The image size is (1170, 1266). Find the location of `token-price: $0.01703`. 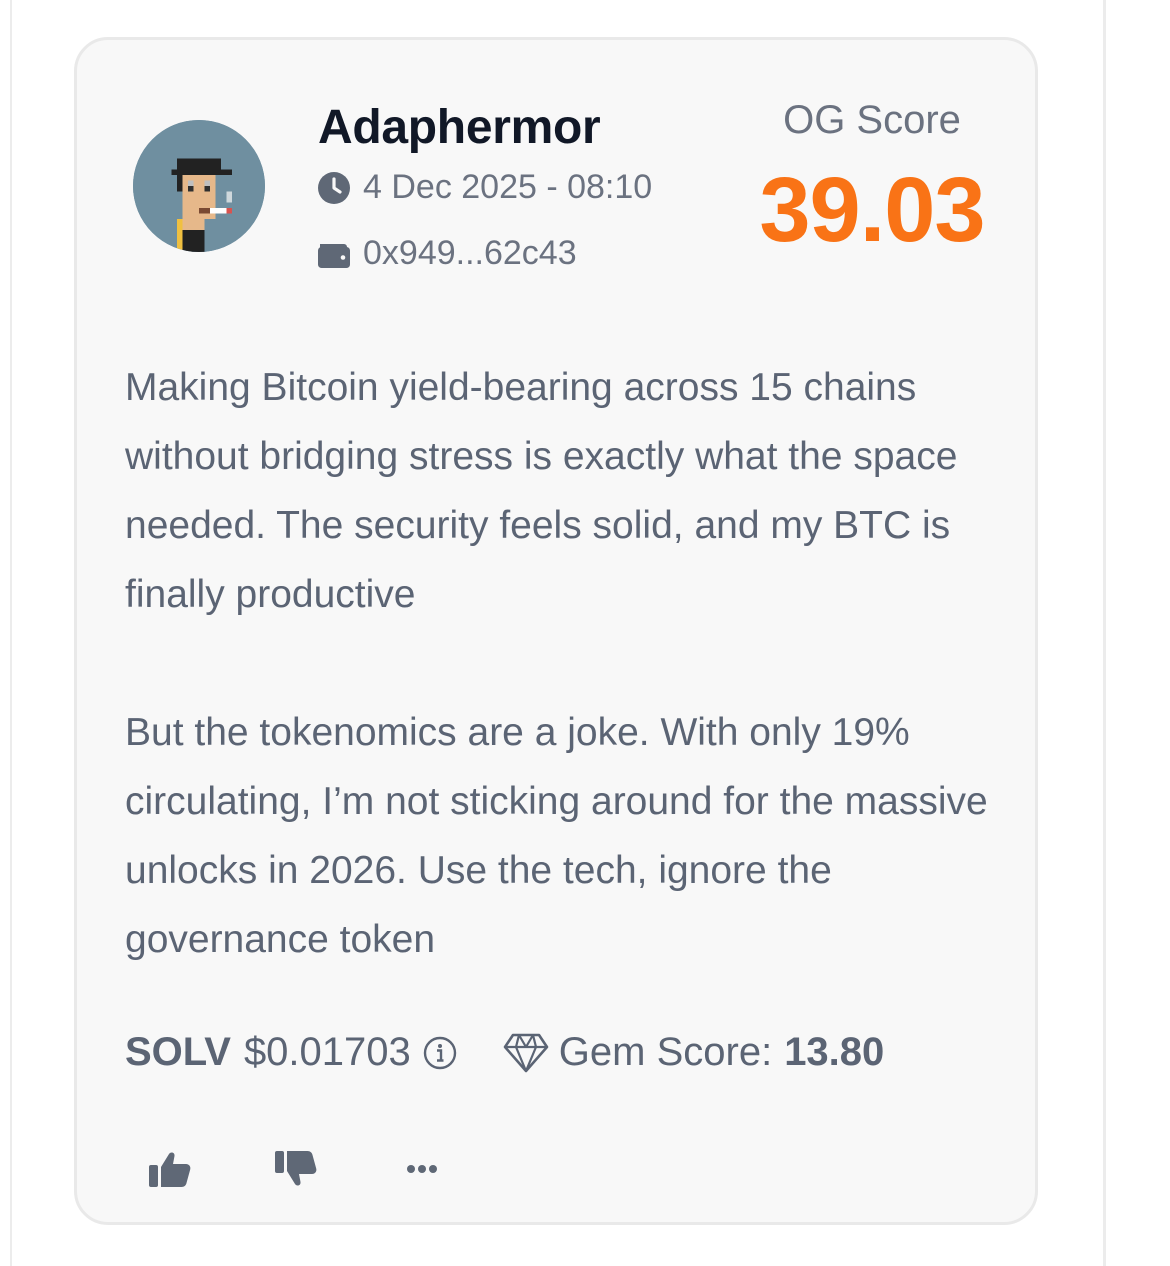

token-price: $0.01703 is located at coordinates (327, 1052).